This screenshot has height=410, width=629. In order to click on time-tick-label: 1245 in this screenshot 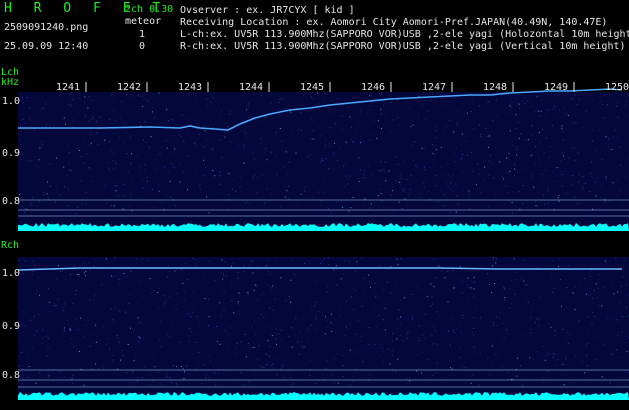, I will do `click(312, 87)`.